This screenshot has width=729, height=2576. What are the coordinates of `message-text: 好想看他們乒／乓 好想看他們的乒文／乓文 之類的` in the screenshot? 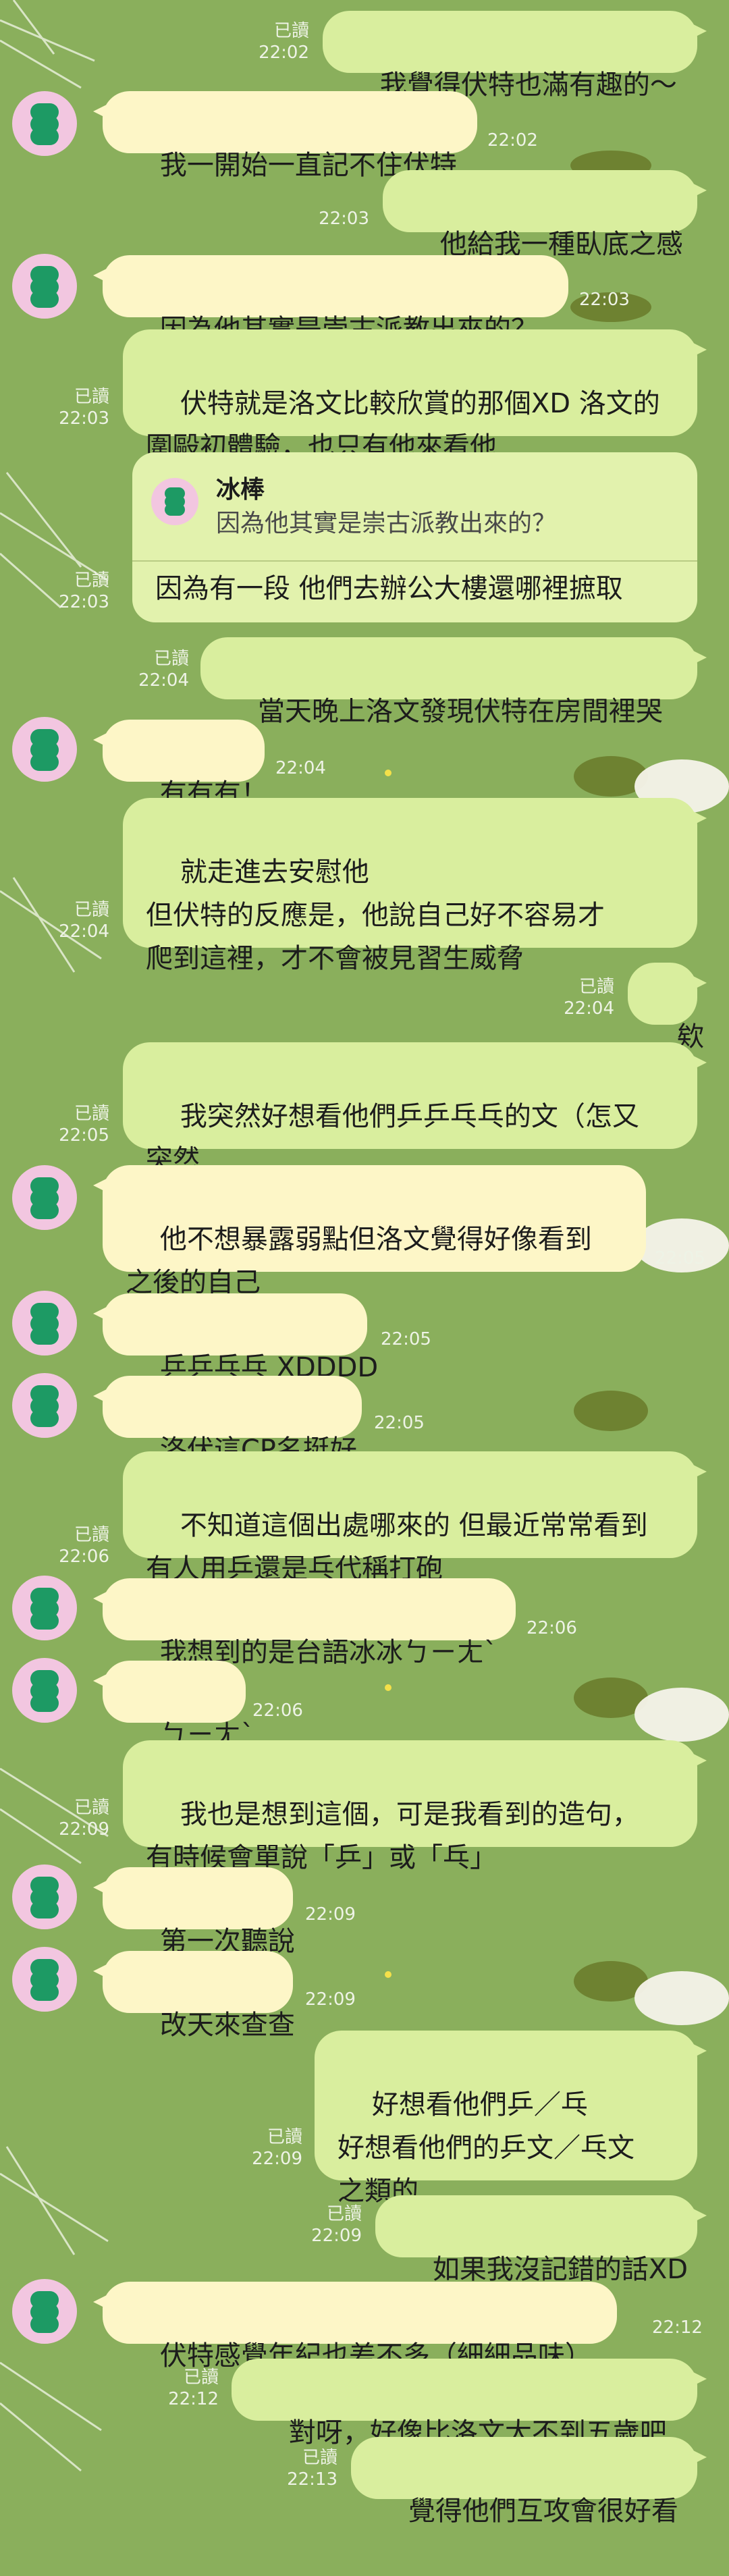 It's located at (486, 2148).